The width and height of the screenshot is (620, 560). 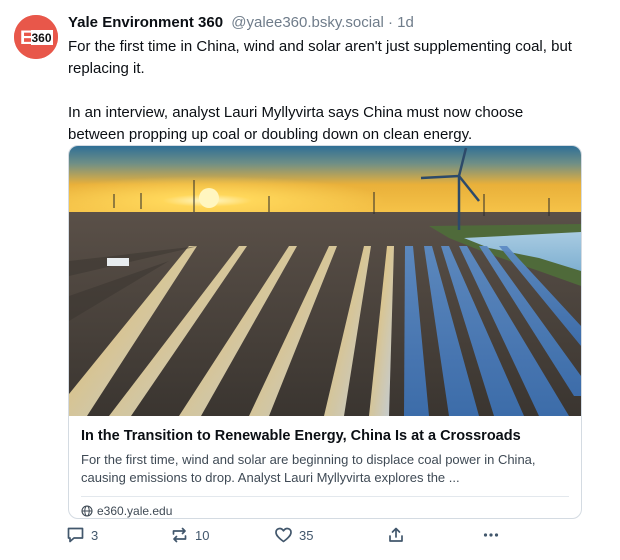 I want to click on reply-count: 3, so click(x=95, y=535).